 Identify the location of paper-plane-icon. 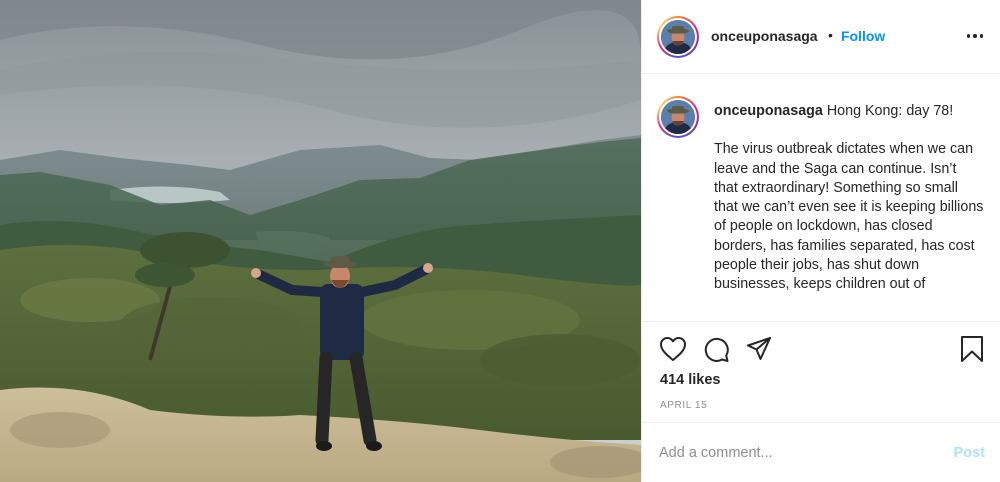
(759, 349).